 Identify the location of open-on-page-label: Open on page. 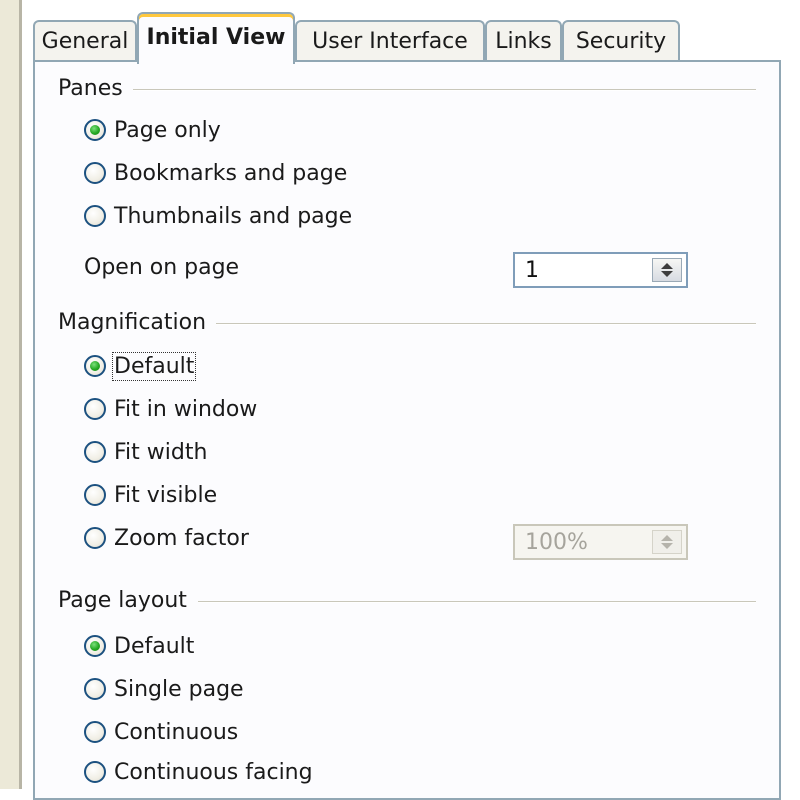
(162, 267).